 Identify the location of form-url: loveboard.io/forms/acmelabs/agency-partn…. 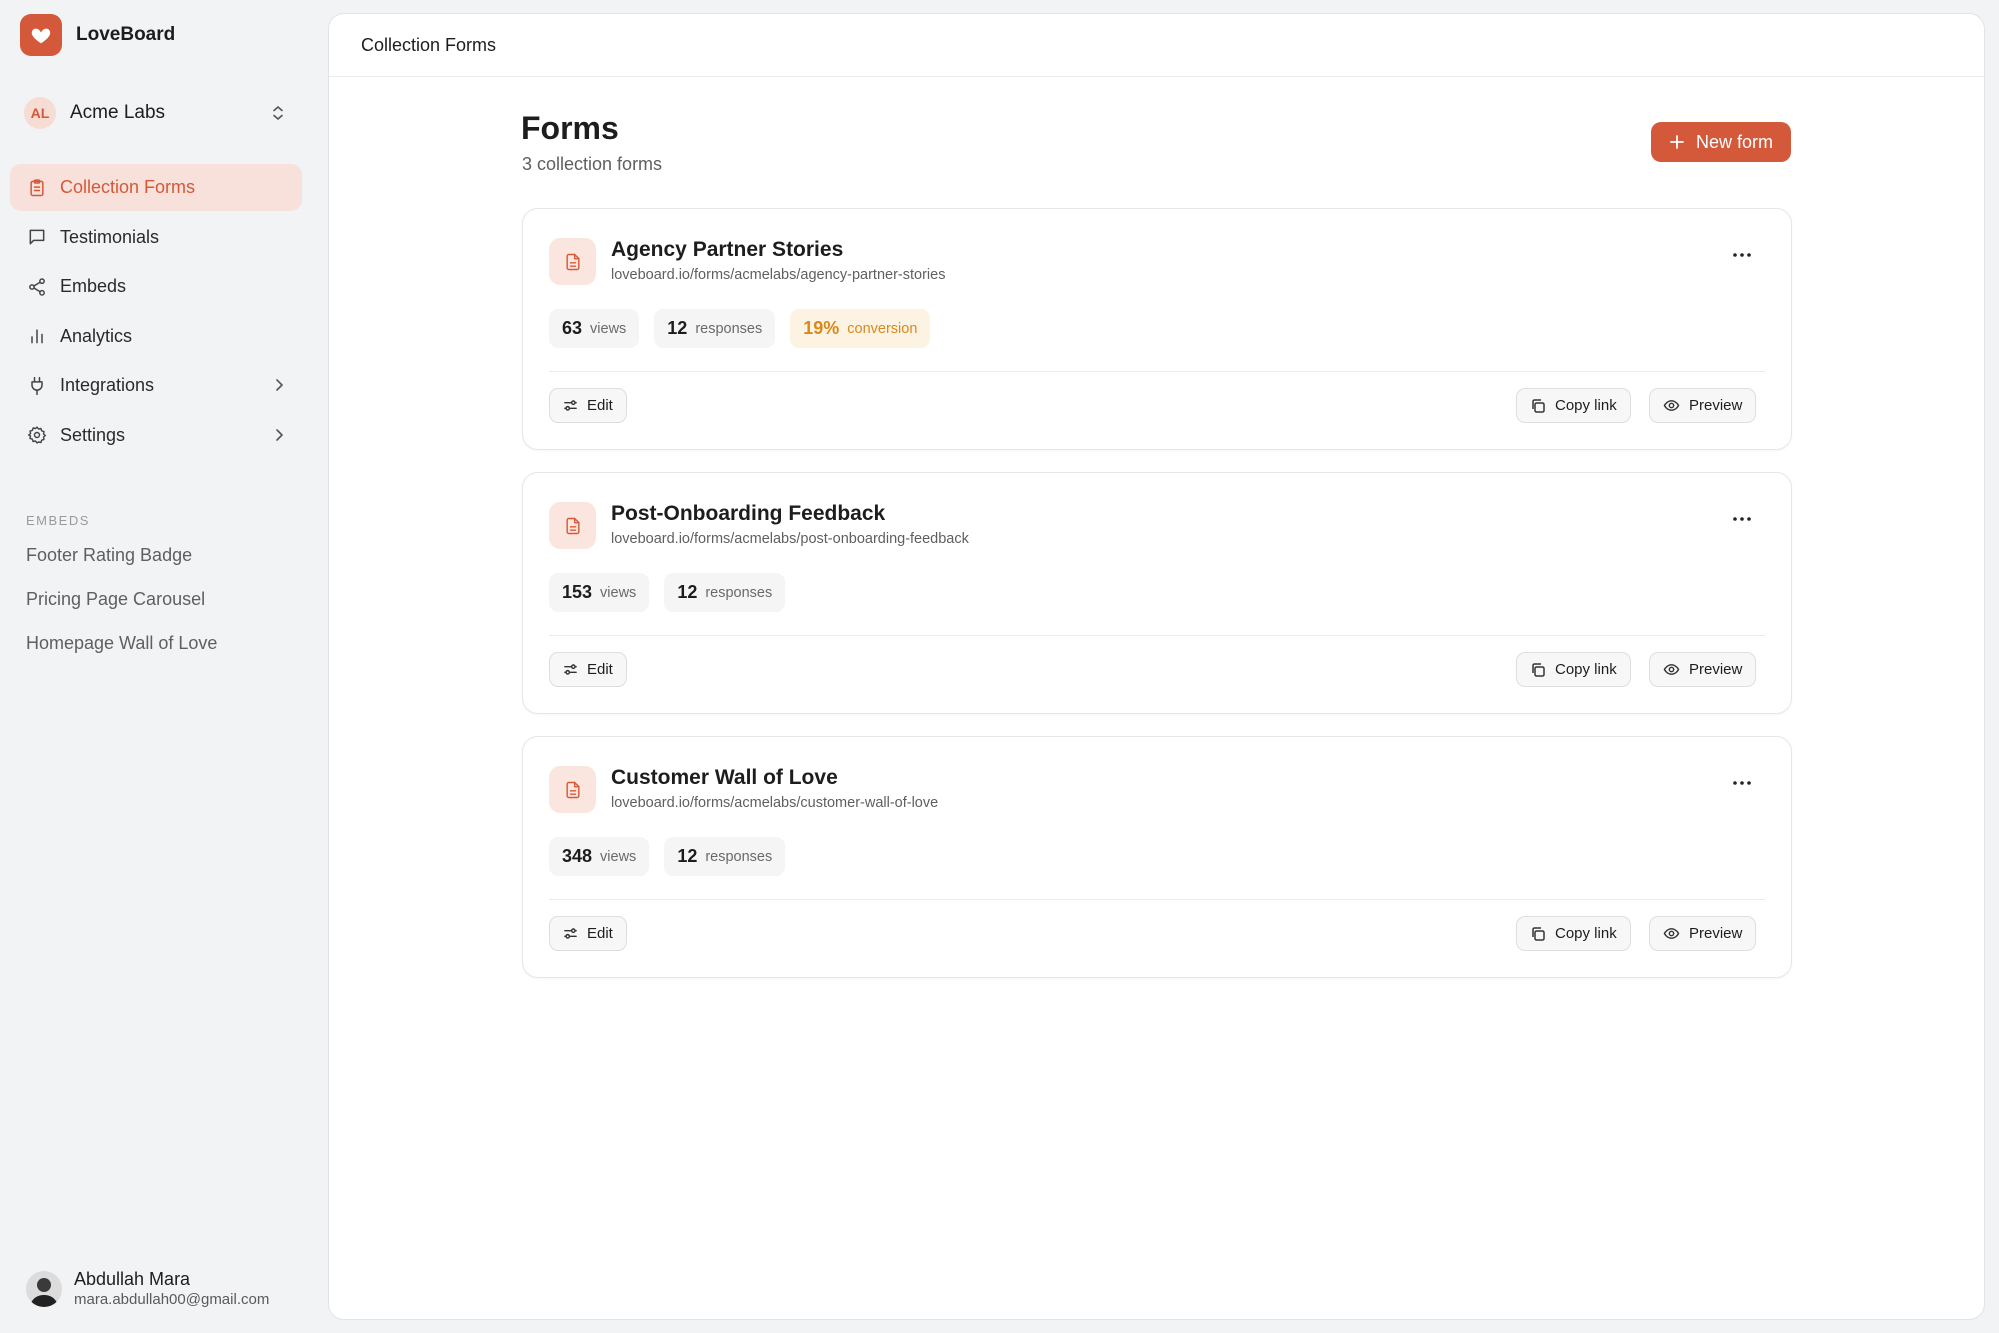
(778, 275).